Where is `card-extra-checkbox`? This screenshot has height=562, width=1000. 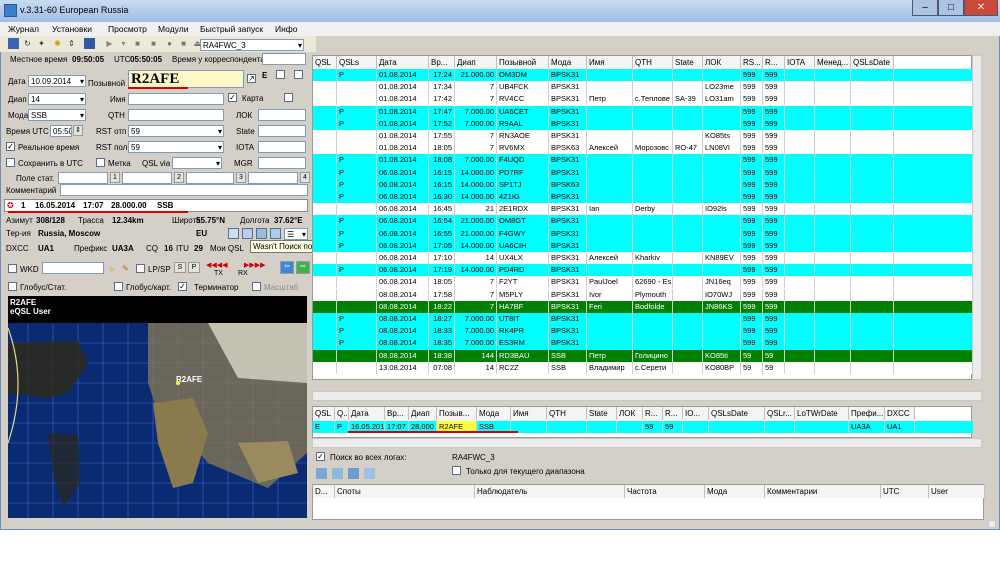
card-extra-checkbox is located at coordinates (288, 97).